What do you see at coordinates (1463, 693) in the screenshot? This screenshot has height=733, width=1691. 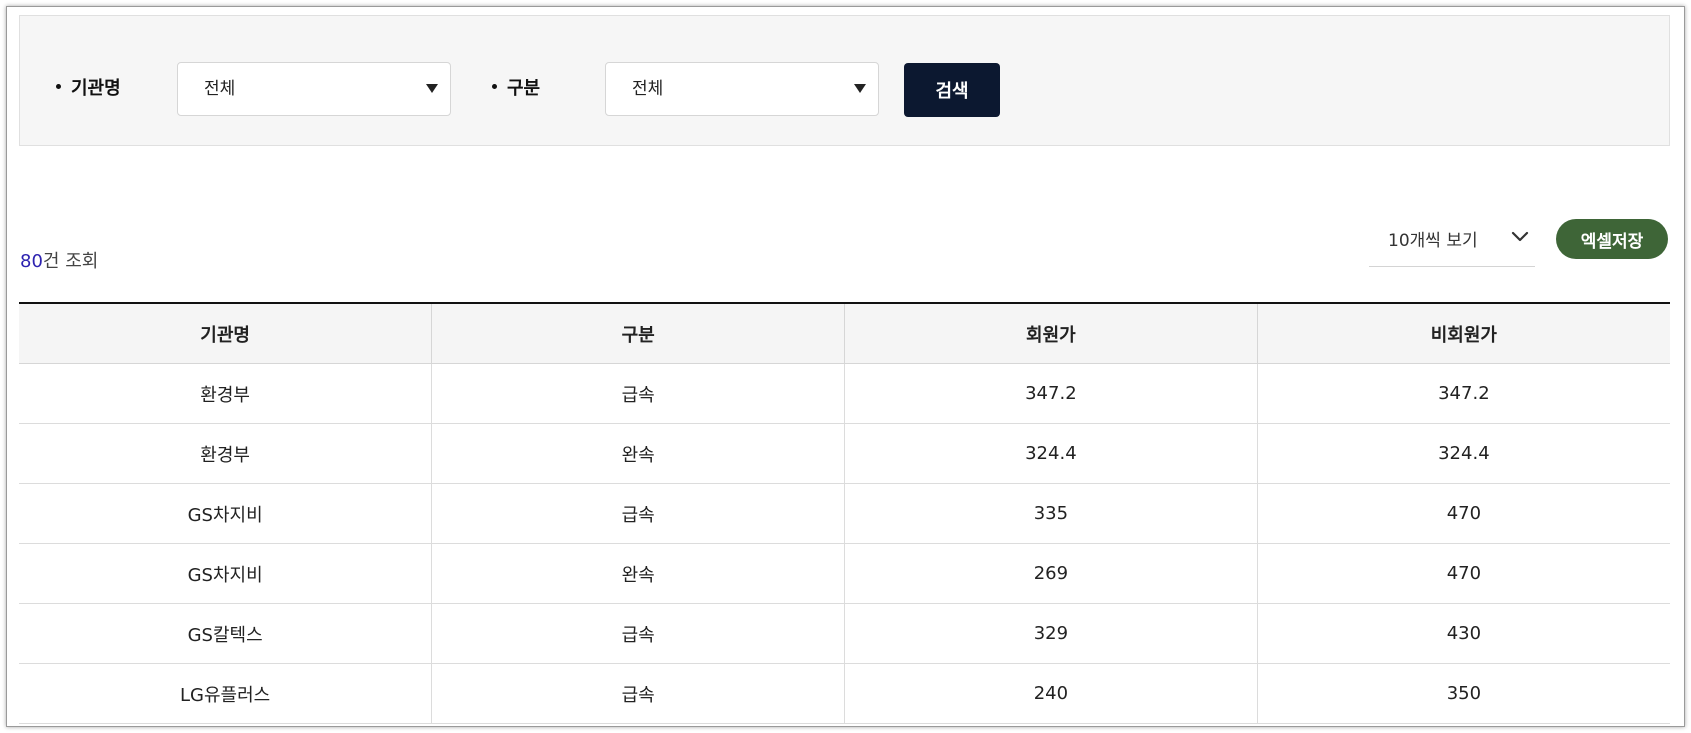 I see `cell-nonmember-price: 350` at bounding box center [1463, 693].